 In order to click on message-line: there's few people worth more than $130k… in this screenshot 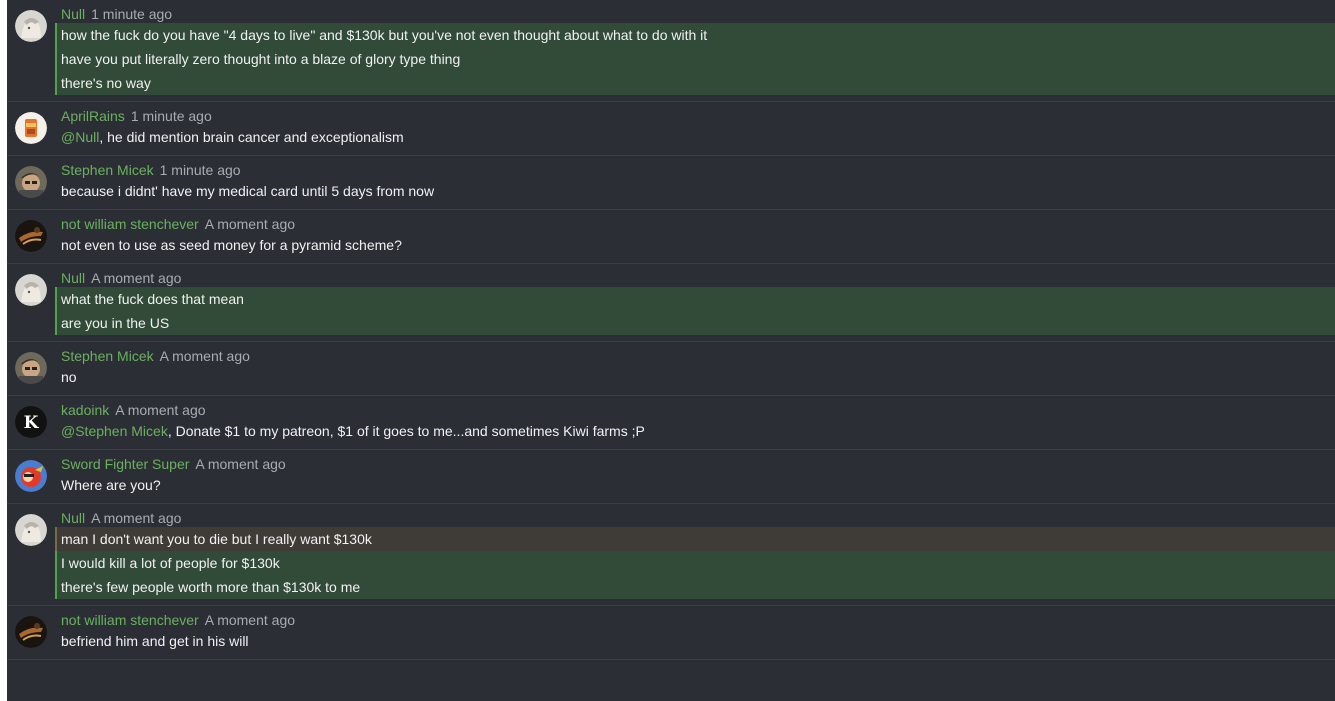, I will do `click(695, 587)`.